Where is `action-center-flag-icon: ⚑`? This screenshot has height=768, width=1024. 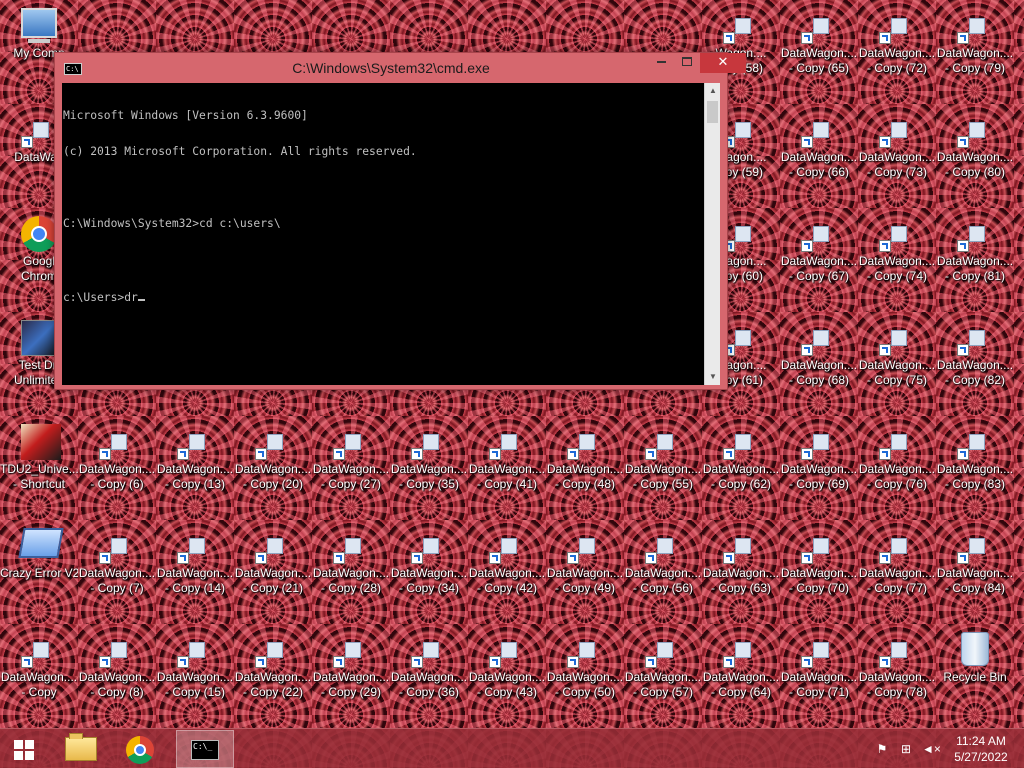 action-center-flag-icon: ⚑ is located at coordinates (882, 749).